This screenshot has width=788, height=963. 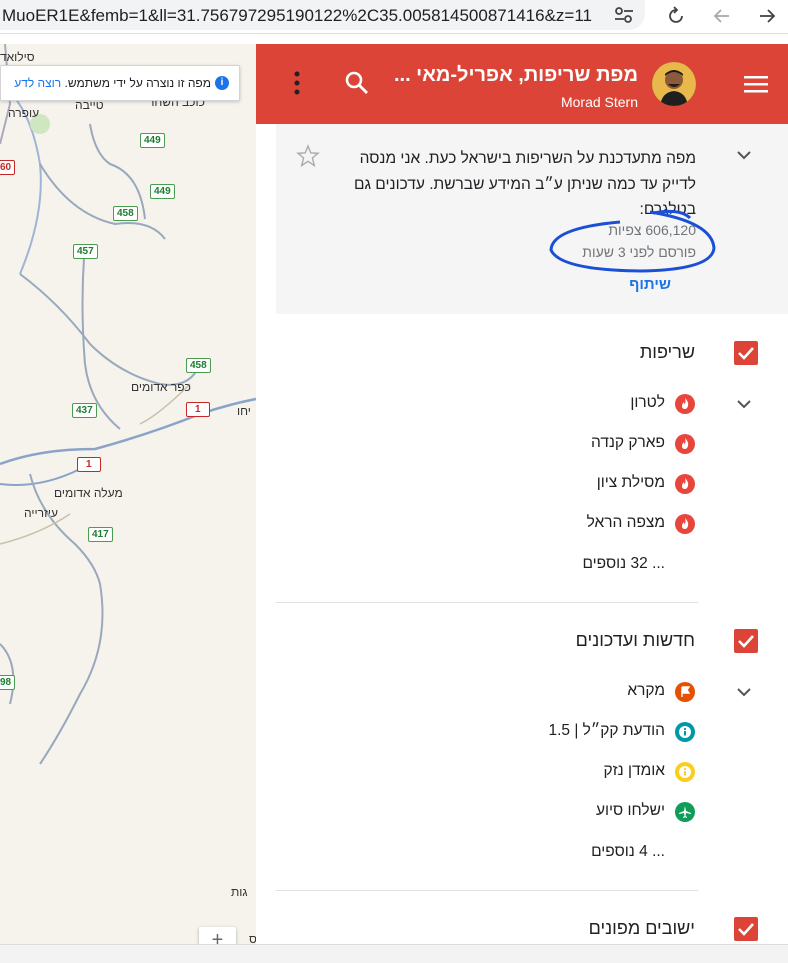 I want to click on route-shield: 437, so click(x=84, y=410).